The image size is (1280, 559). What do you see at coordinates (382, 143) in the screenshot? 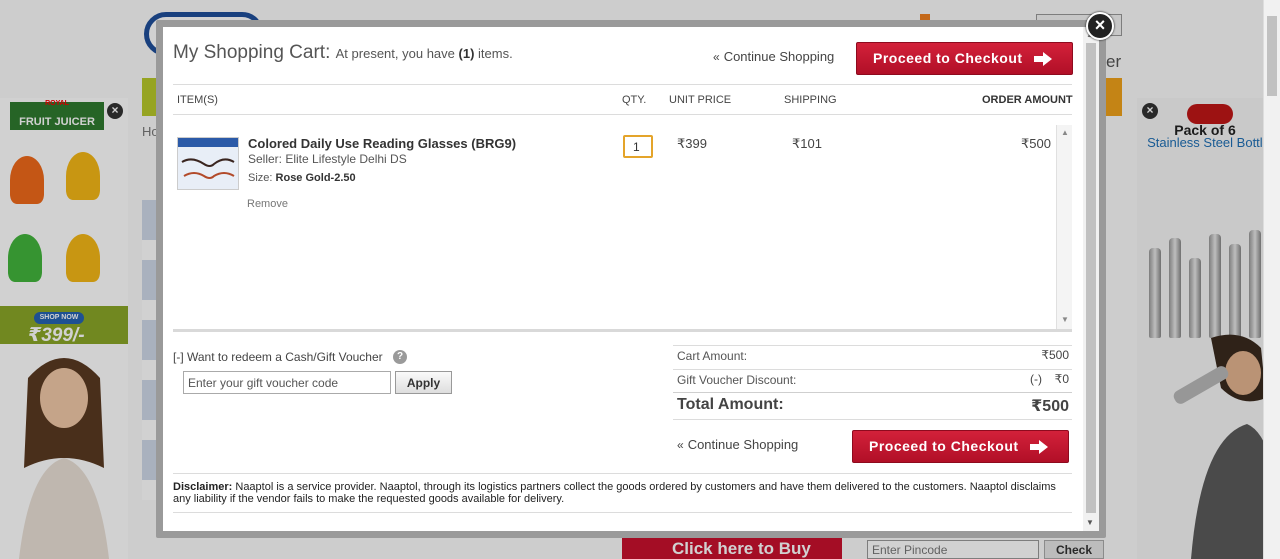
I see `product-name: Colored Daily Use Reading Glasses (BRG9)` at bounding box center [382, 143].